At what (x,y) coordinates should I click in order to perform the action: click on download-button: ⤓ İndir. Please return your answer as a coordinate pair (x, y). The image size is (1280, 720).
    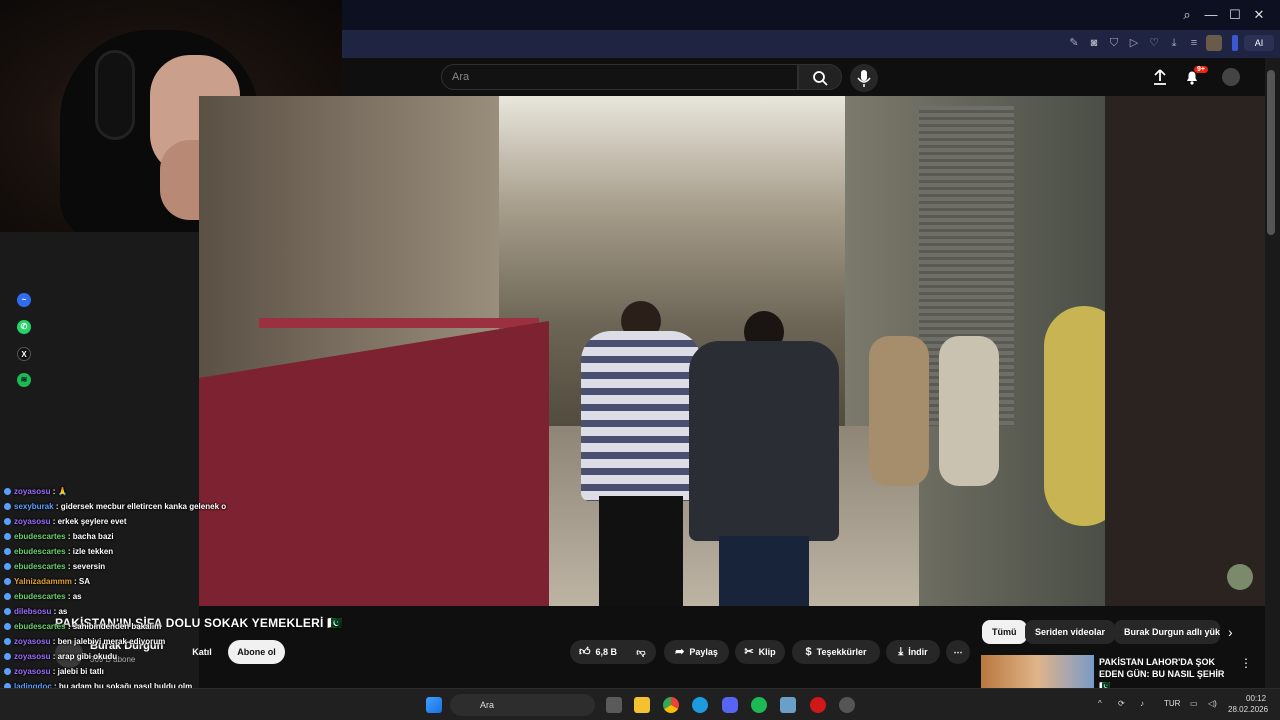
    Looking at the image, I should click on (913, 652).